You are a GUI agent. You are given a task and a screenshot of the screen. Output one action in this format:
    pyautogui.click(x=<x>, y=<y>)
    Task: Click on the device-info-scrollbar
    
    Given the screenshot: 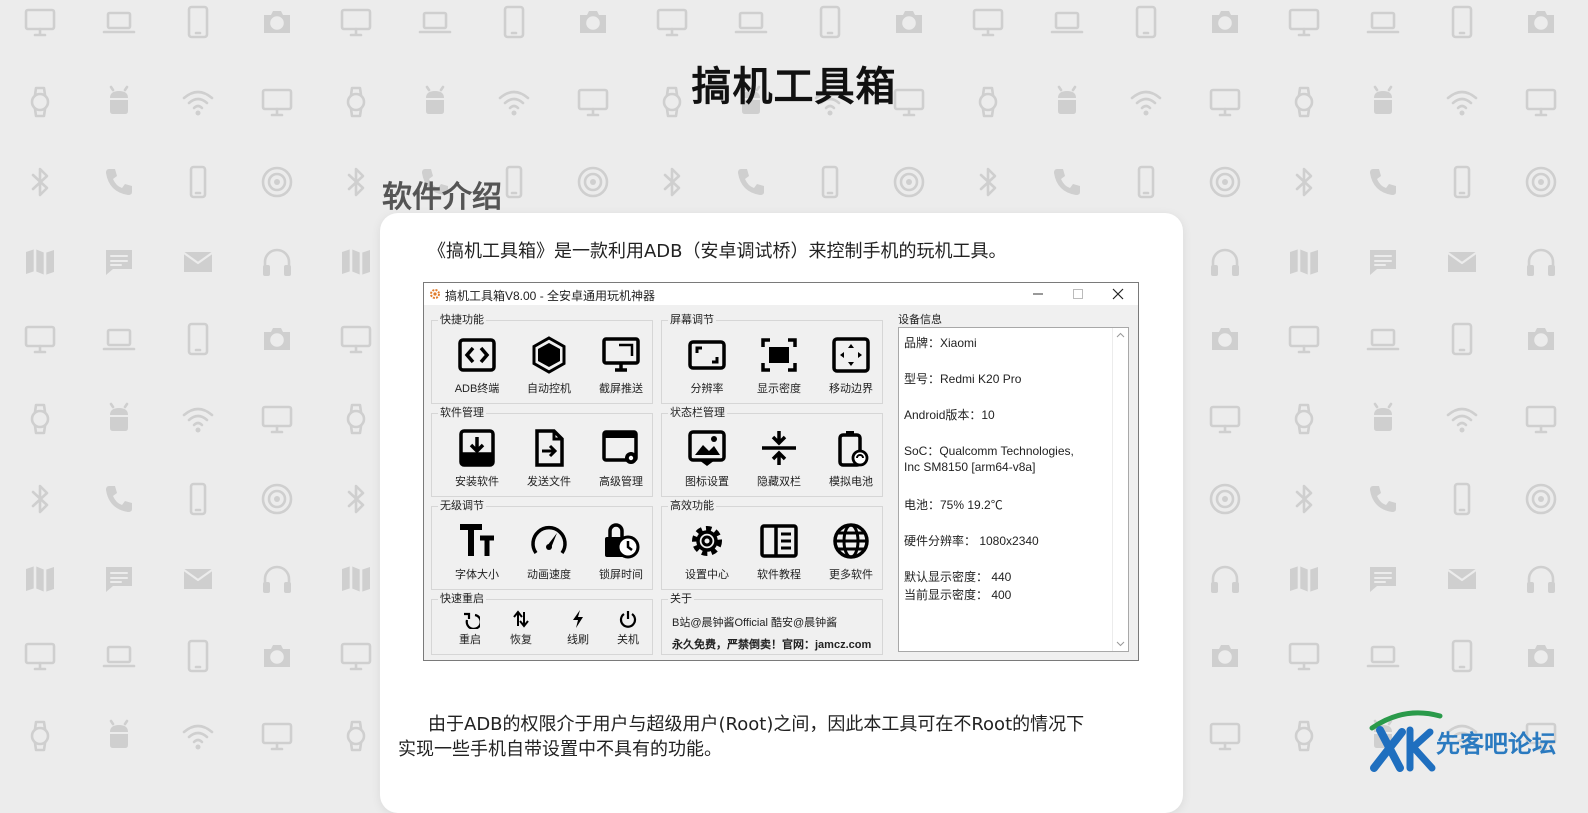 What is the action you would take?
    pyautogui.click(x=1120, y=489)
    